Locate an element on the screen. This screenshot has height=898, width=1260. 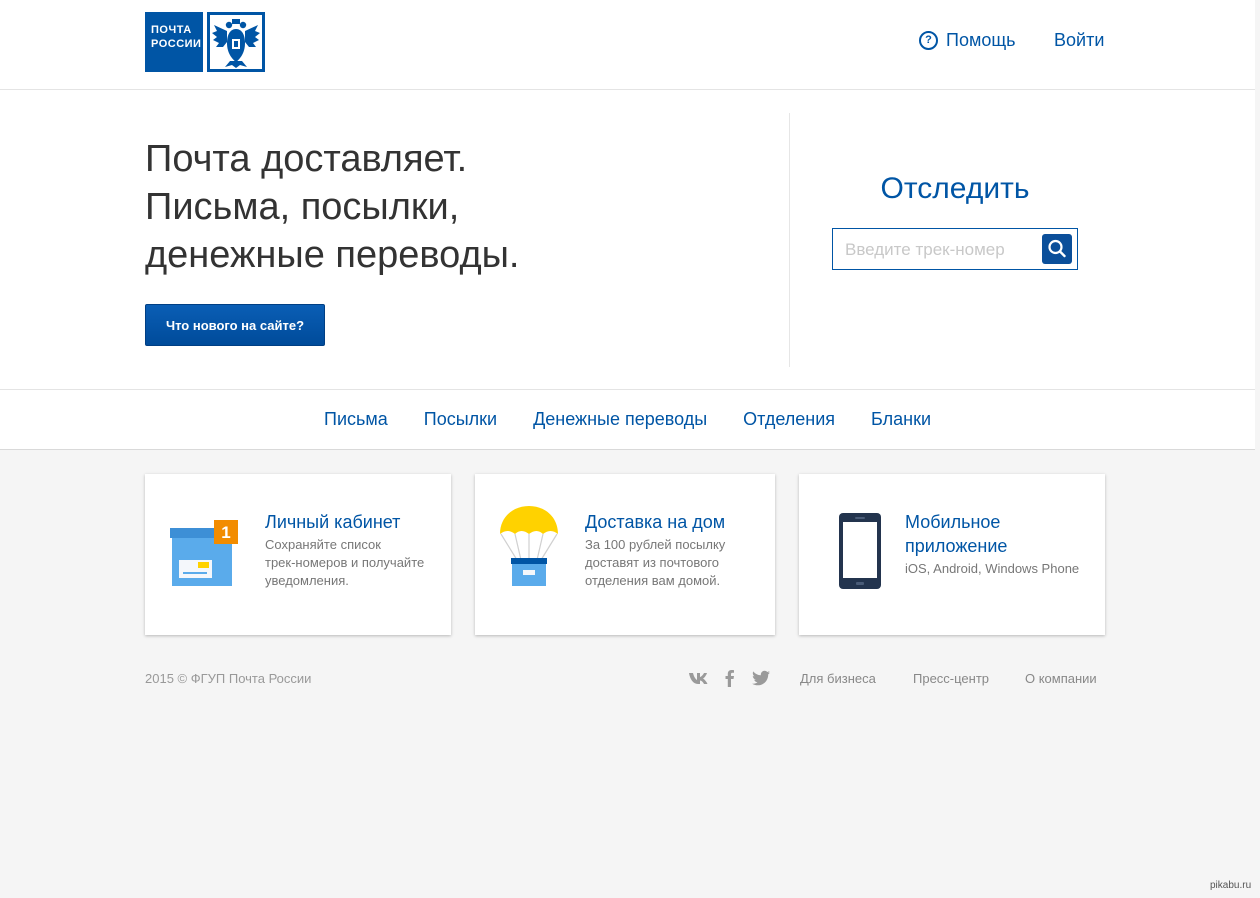
parachute-box-icon is located at coordinates (529, 546).